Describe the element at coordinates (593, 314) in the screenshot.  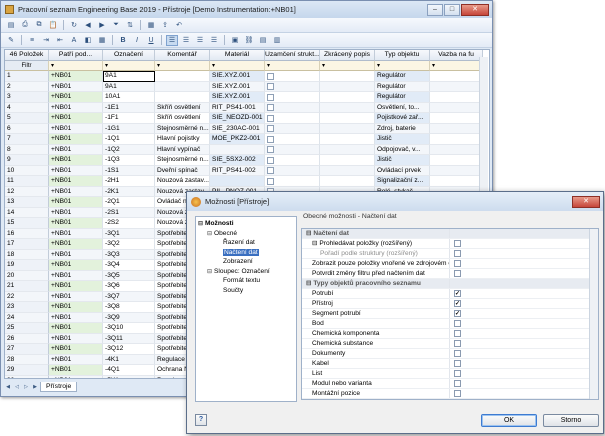
I see `property-scrollbar` at that location.